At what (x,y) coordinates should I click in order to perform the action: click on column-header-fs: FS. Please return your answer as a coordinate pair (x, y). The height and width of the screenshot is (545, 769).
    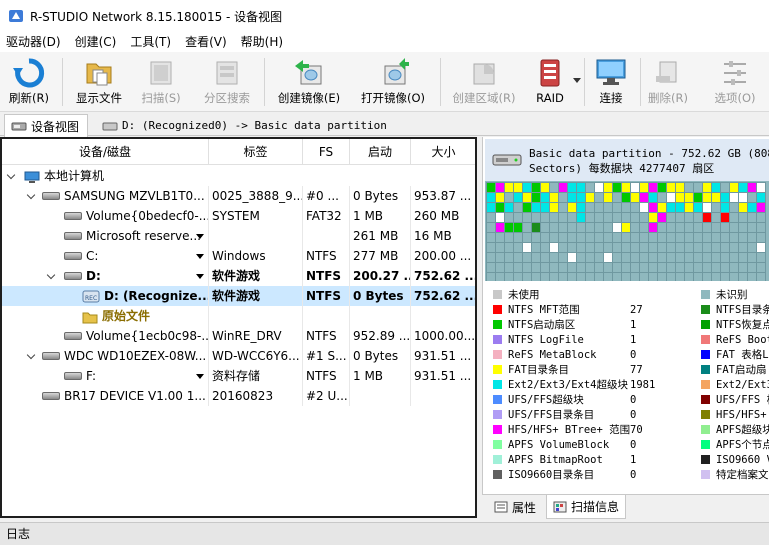
    Looking at the image, I should click on (326, 152).